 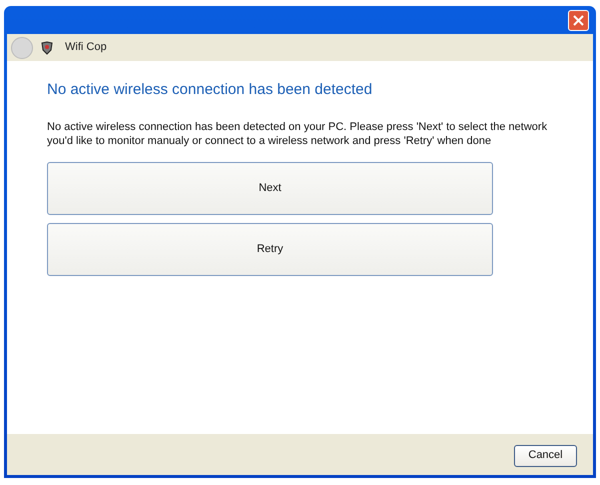 I want to click on close-icon, so click(x=578, y=20).